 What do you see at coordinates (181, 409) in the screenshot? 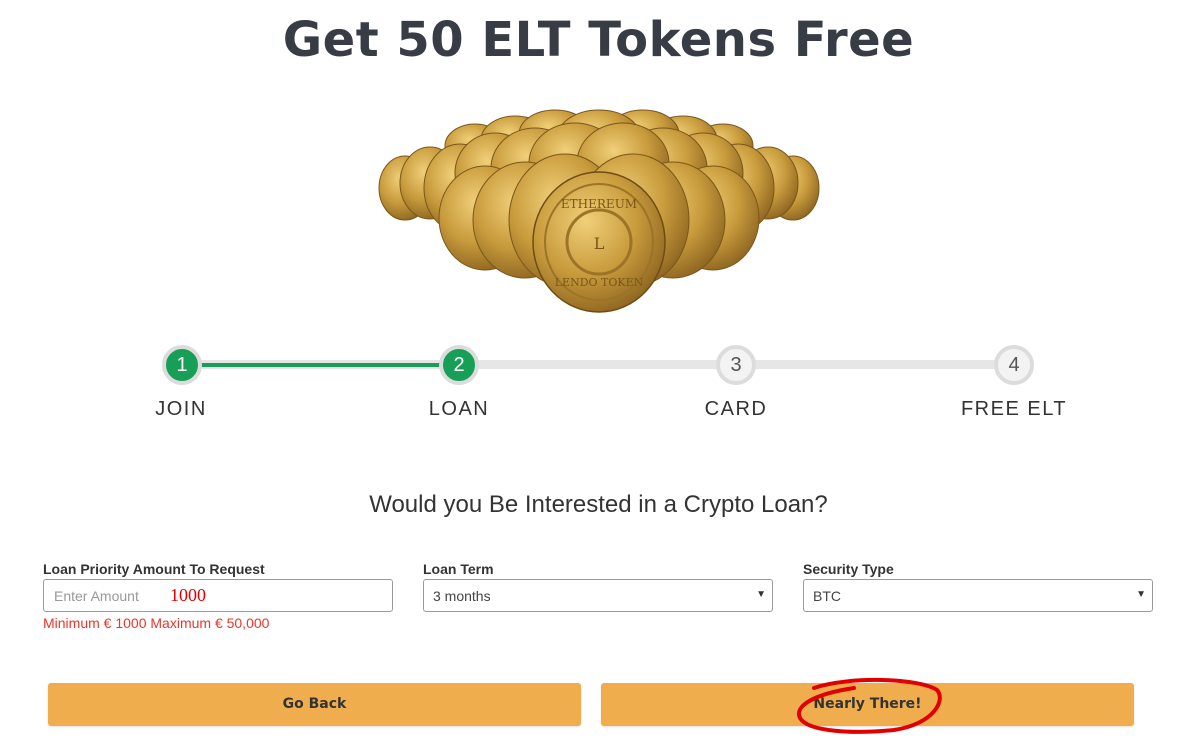
I see `step-1-label: JOIN` at bounding box center [181, 409].